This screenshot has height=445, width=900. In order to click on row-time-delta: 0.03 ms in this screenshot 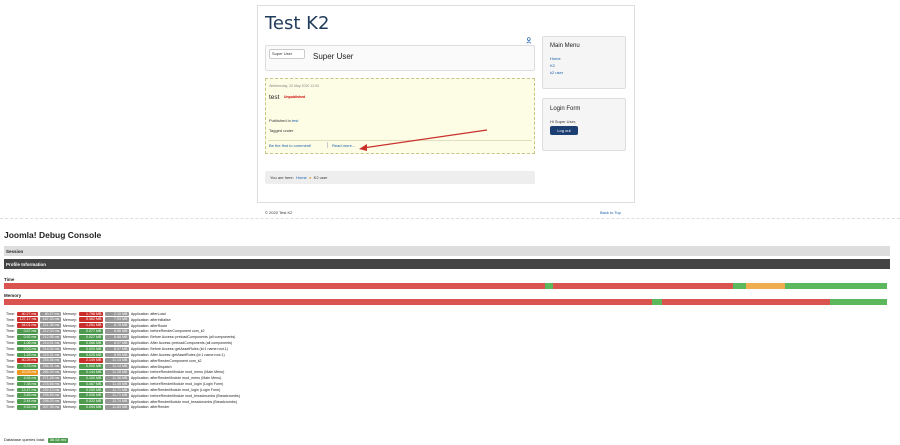, I will do `click(27, 349)`.